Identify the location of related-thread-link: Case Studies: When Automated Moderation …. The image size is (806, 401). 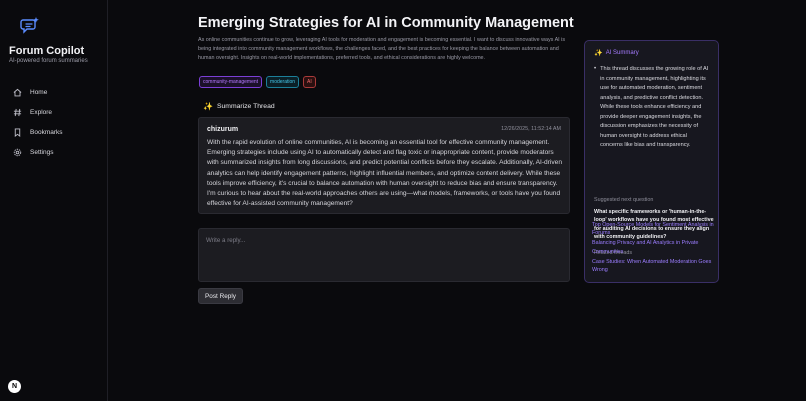
(653, 266).